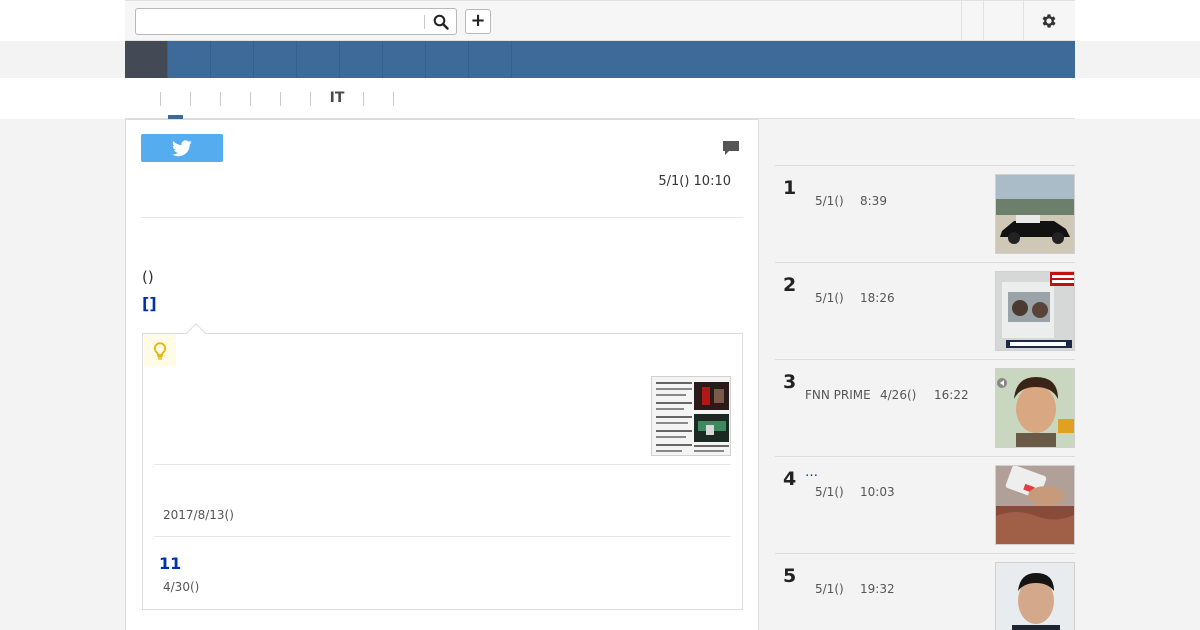 The height and width of the screenshot is (630, 1200). I want to click on tweet-button, so click(182, 148).